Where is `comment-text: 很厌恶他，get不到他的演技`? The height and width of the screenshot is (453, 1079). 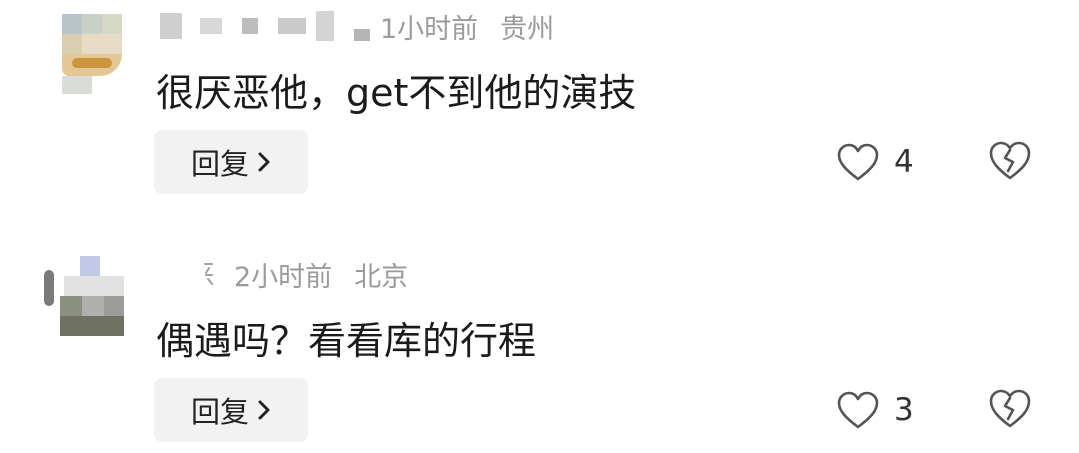
comment-text: 很厌恶他，get不到他的演技 is located at coordinates (396, 93).